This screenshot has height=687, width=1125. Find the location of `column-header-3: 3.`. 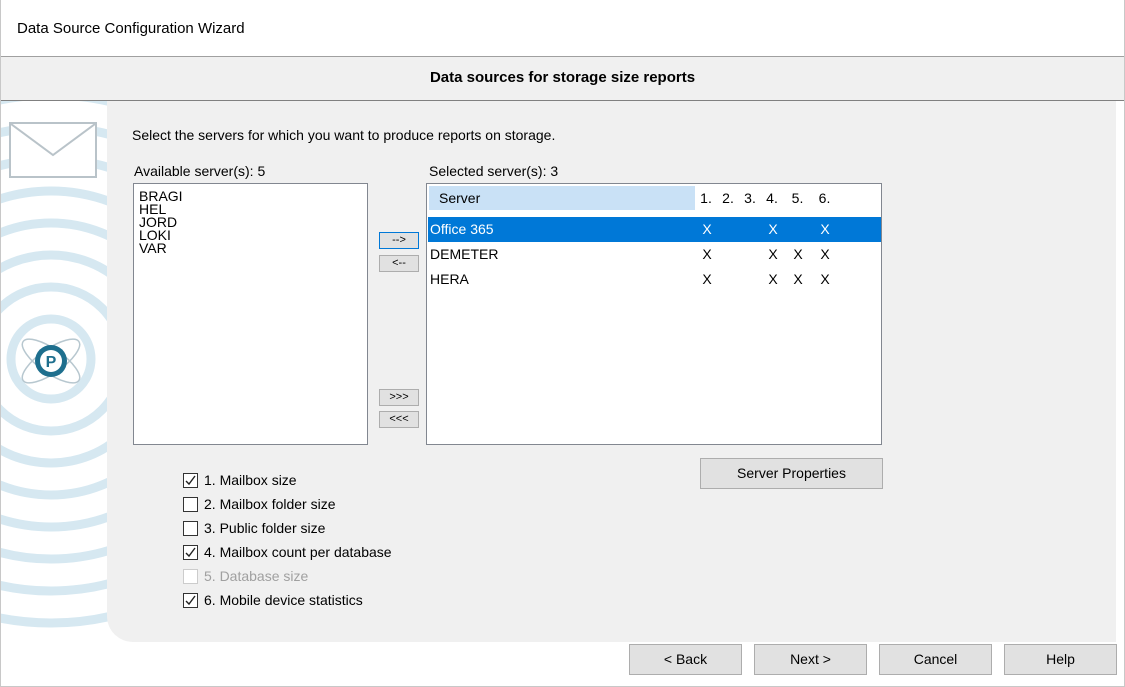

column-header-3: 3. is located at coordinates (750, 198).